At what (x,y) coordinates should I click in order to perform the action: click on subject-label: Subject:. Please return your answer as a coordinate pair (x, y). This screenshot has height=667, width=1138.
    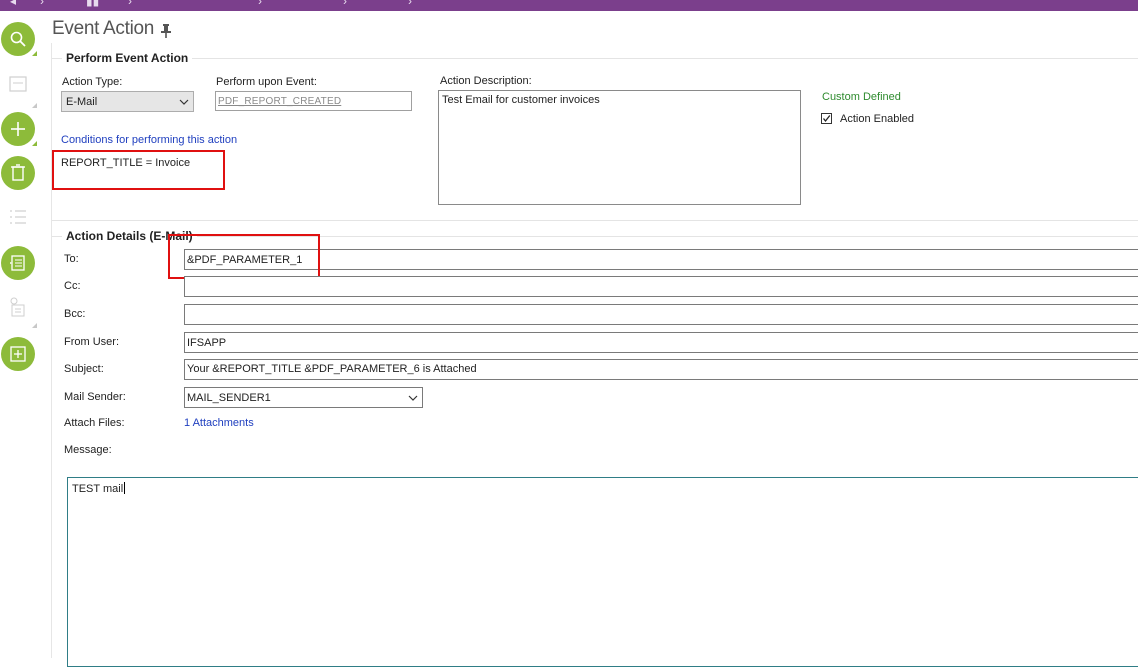
    Looking at the image, I should click on (84, 369).